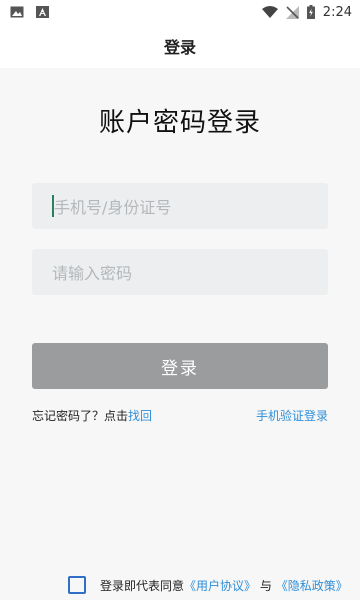 The width and height of the screenshot is (360, 600). What do you see at coordinates (180, 415) in the screenshot?
I see `helper-links: 忘记密码了？点击找回 手机验证登录` at bounding box center [180, 415].